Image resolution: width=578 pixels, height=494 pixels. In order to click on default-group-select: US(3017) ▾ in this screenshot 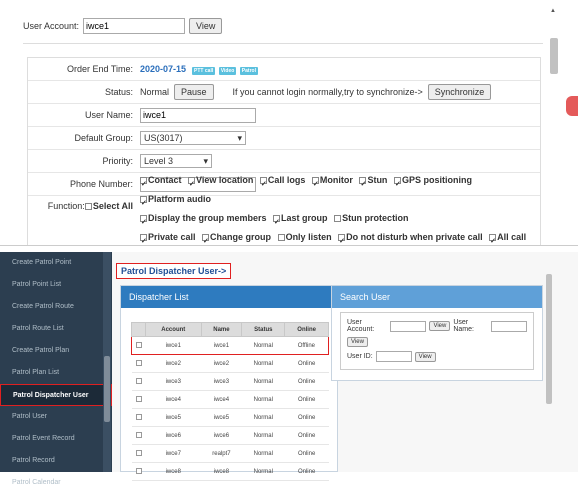, I will do `click(193, 138)`.